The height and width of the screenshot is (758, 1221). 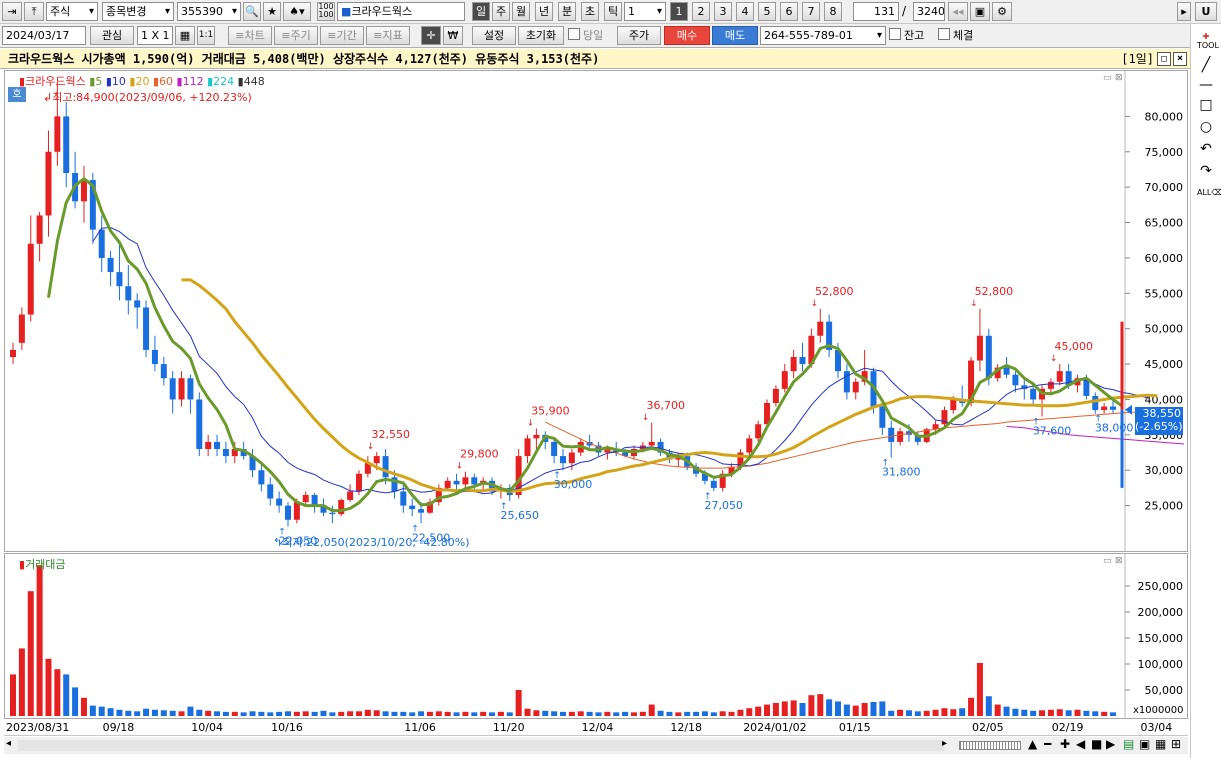 What do you see at coordinates (252, 11) in the screenshot?
I see `search-icon: 🔍` at bounding box center [252, 11].